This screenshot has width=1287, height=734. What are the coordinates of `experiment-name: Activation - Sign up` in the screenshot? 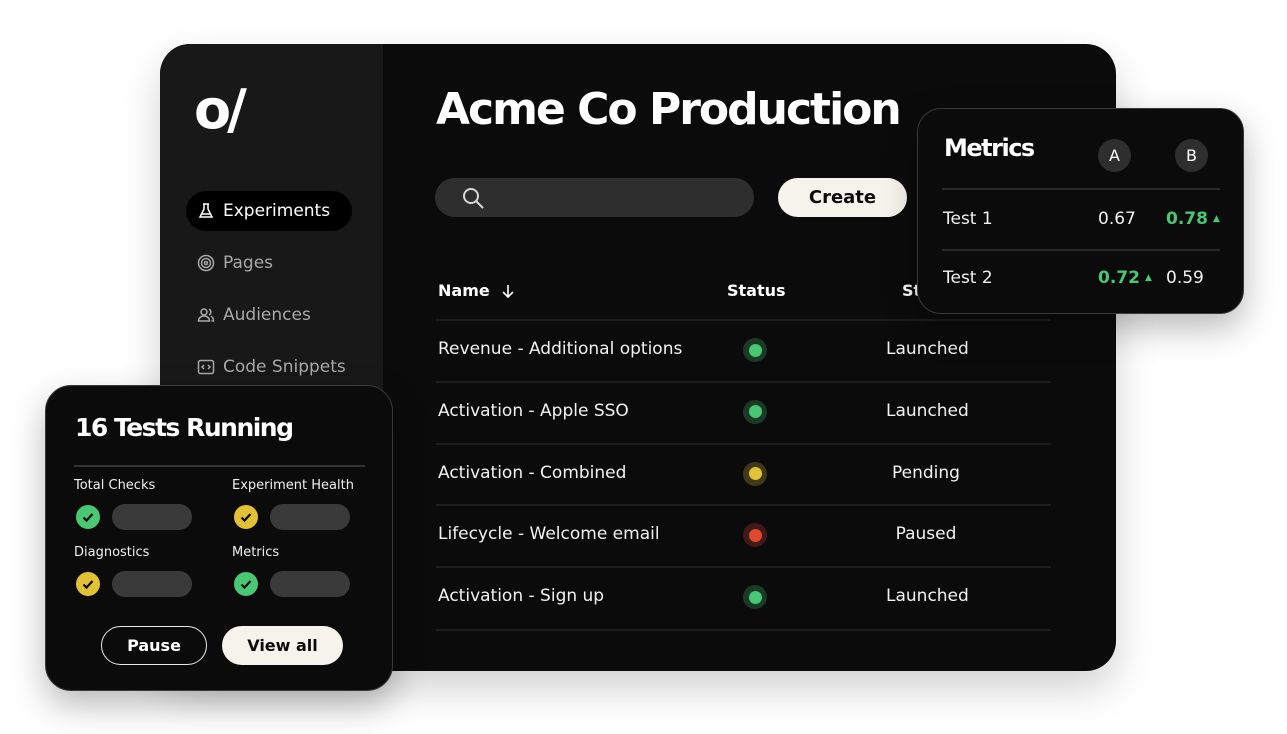 It's located at (521, 596).